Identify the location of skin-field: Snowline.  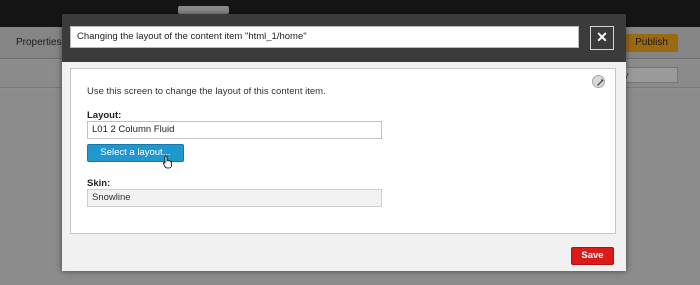
(234, 198).